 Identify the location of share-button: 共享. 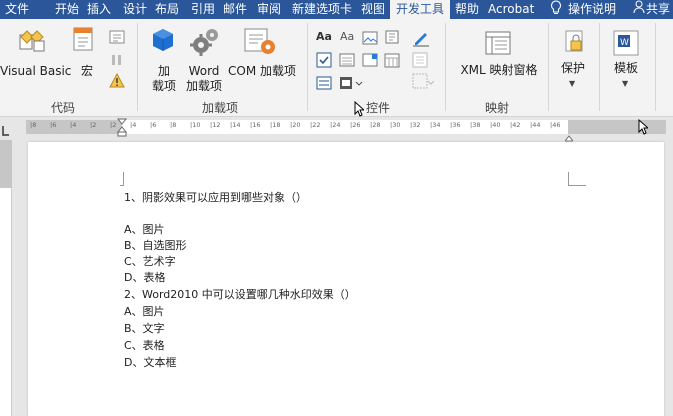
(657, 9).